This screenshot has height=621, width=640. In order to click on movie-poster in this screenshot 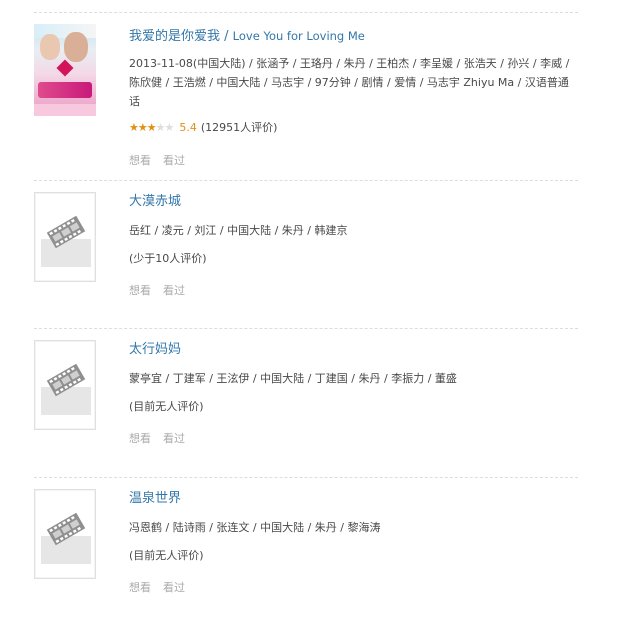, I will do `click(65, 70)`.